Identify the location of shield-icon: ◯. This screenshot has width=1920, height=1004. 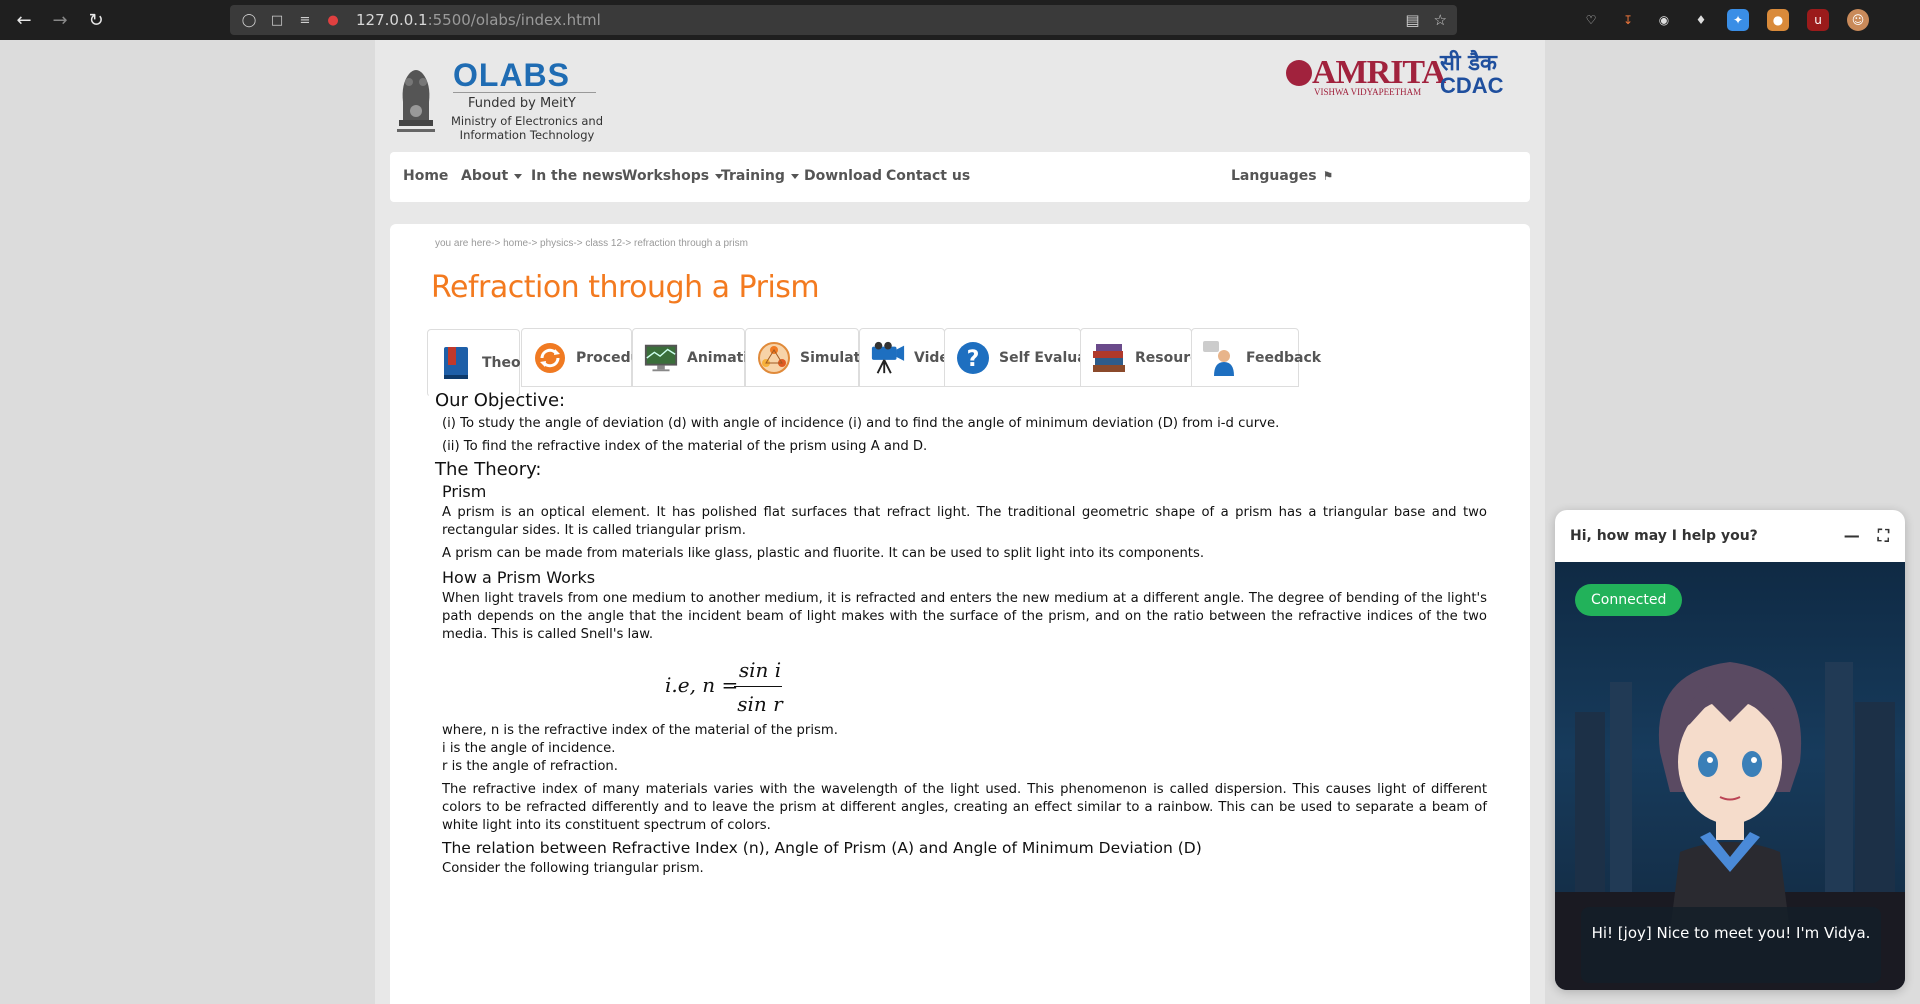
(249, 20).